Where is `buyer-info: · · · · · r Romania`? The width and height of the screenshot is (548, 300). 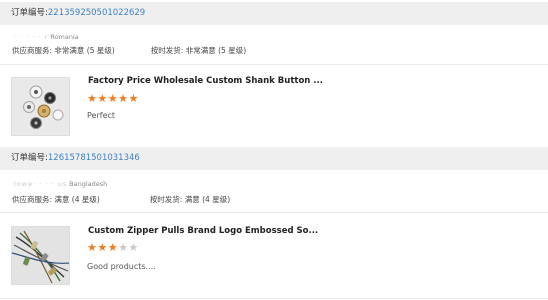
buyer-info: · · · · · r Romania is located at coordinates (46, 37).